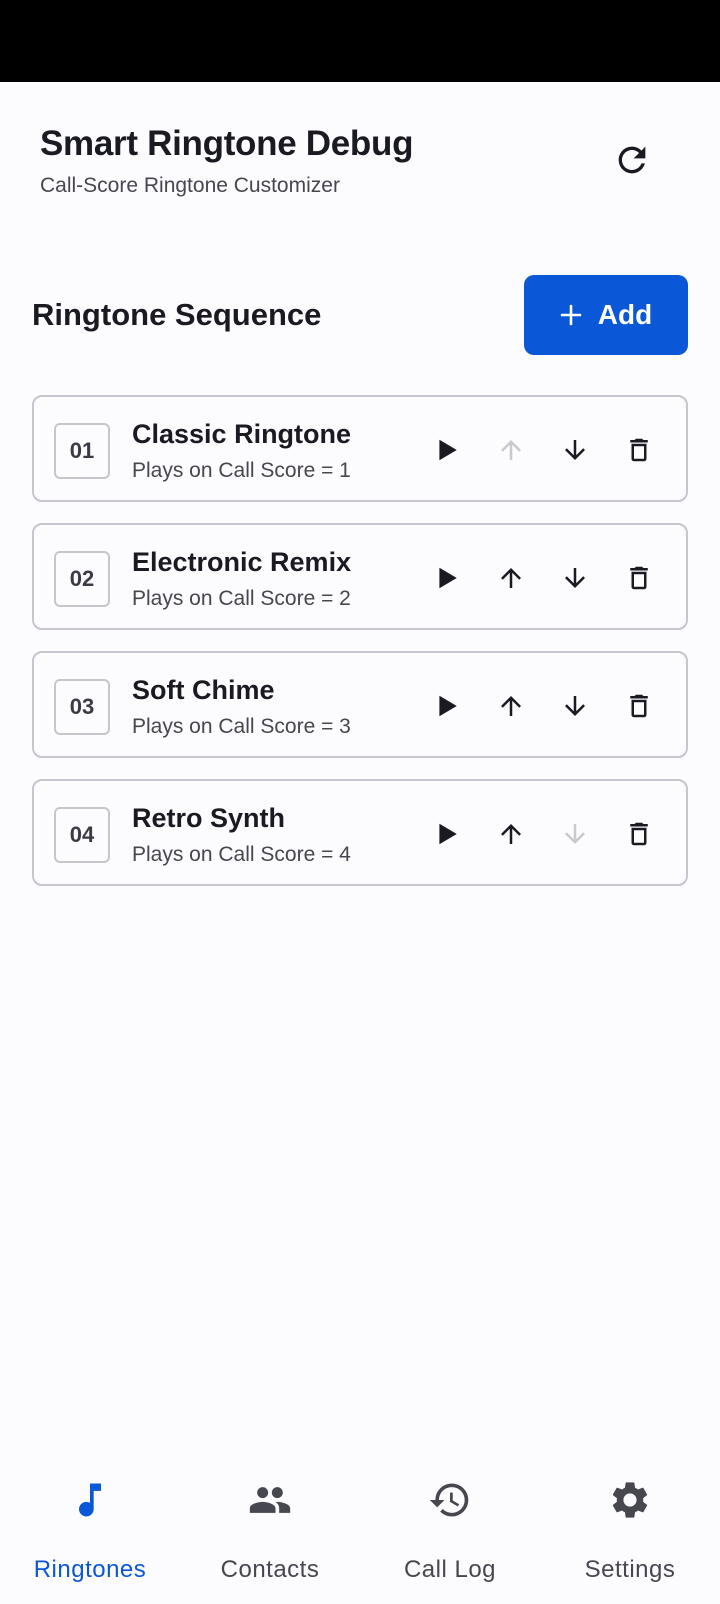 The width and height of the screenshot is (720, 1604). Describe the element at coordinates (90, 1532) in the screenshot. I see `nav-item-ringtones: Ringtones` at that location.